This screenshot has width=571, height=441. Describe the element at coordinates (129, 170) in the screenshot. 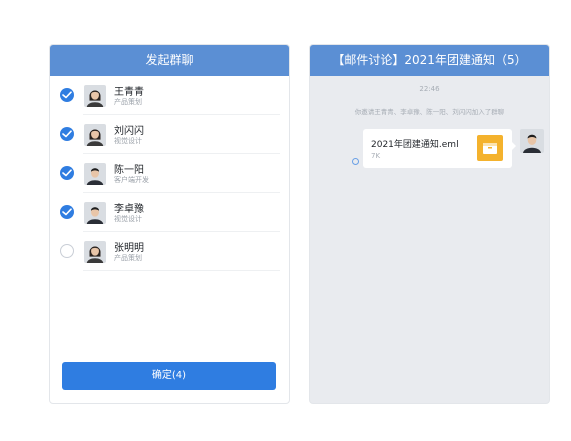

I see `member-name: 陈一阳` at that location.